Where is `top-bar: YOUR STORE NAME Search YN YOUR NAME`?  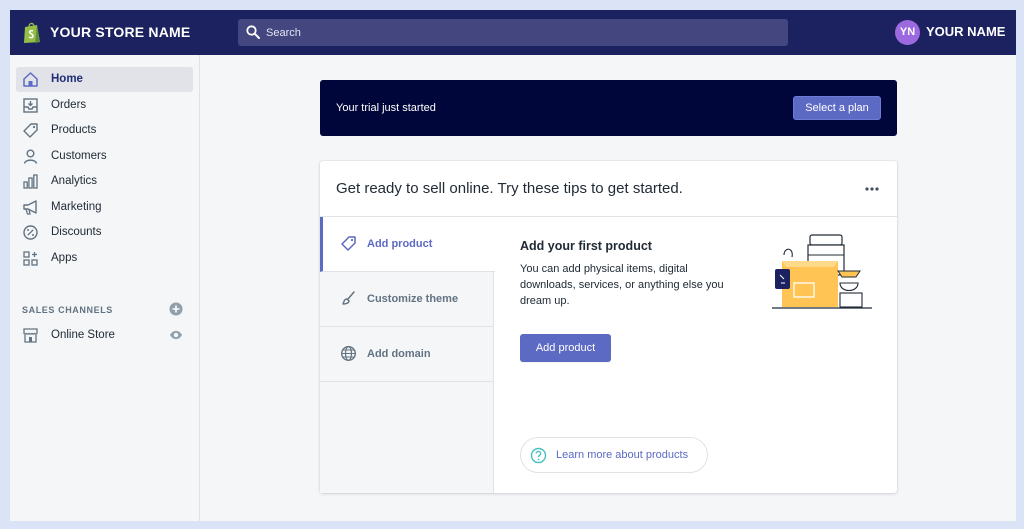 top-bar: YOUR STORE NAME Search YN YOUR NAME is located at coordinates (513, 32).